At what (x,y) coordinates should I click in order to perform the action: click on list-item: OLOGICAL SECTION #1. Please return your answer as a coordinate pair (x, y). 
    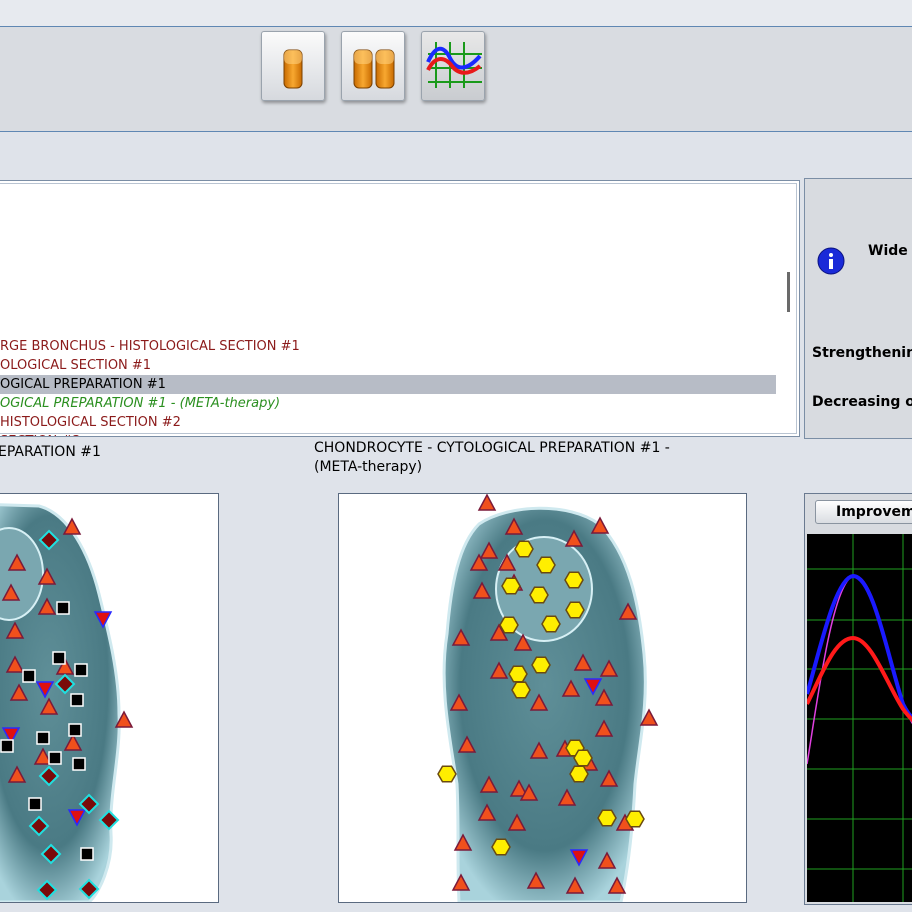
    Looking at the image, I should click on (388, 365).